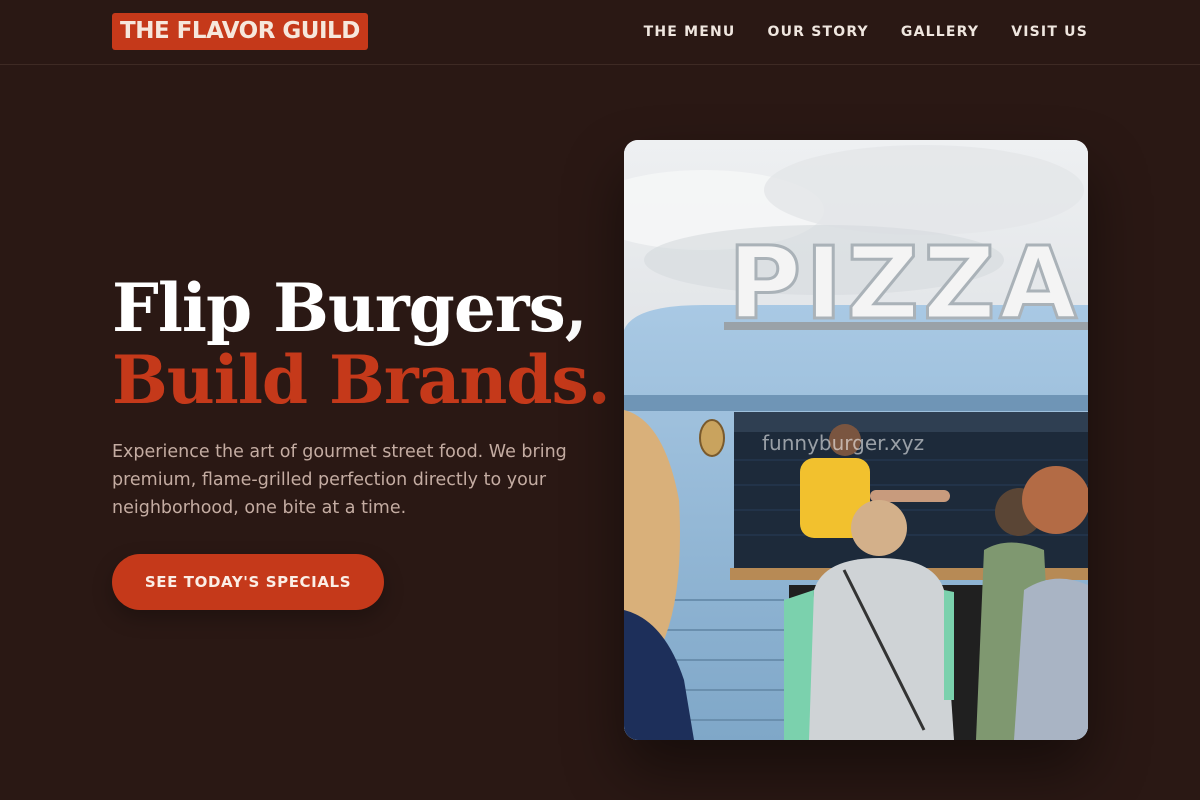  Describe the element at coordinates (817, 32) in the screenshot. I see `nav-item-our-story: OUR STORY` at that location.